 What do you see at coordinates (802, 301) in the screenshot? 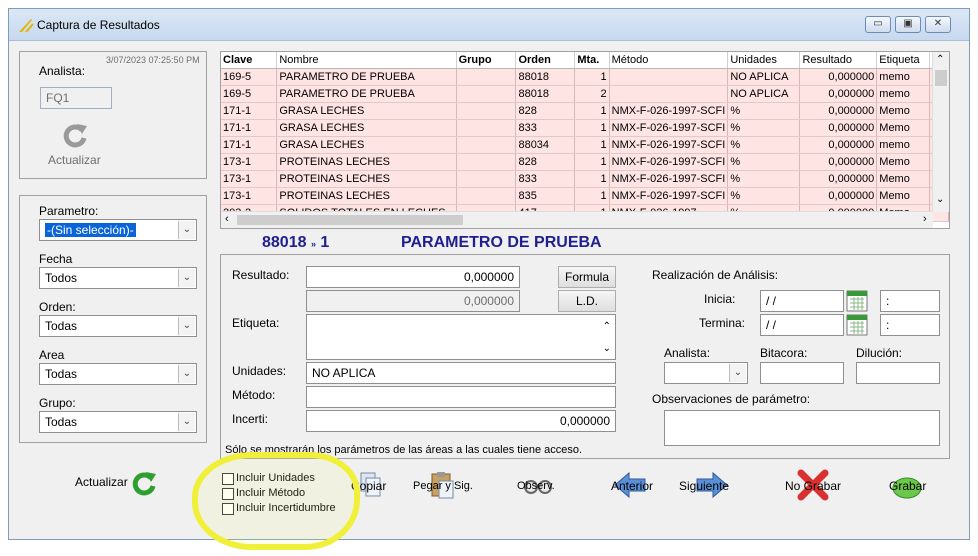
I see `inicia-date-field: / /` at bounding box center [802, 301].